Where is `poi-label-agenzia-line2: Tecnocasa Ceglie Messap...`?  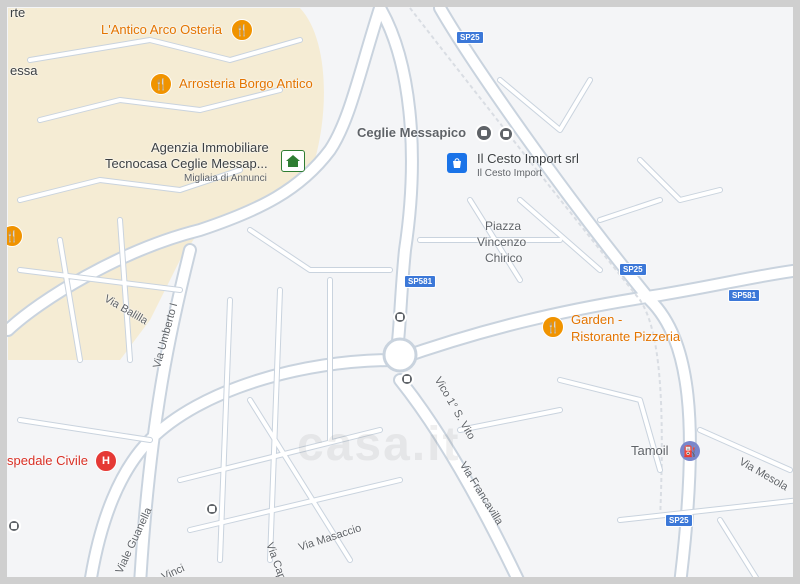 poi-label-agenzia-line2: Tecnocasa Ceglie Messap... is located at coordinates (186, 163).